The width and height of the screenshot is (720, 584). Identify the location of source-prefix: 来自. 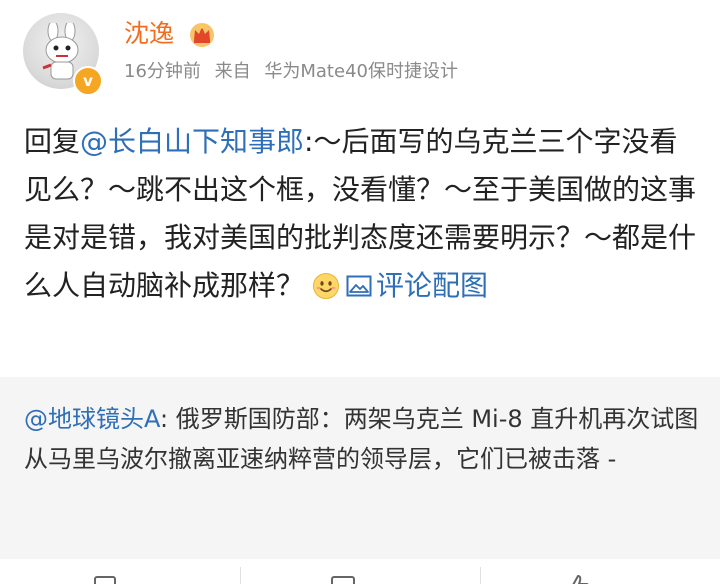
(232, 71).